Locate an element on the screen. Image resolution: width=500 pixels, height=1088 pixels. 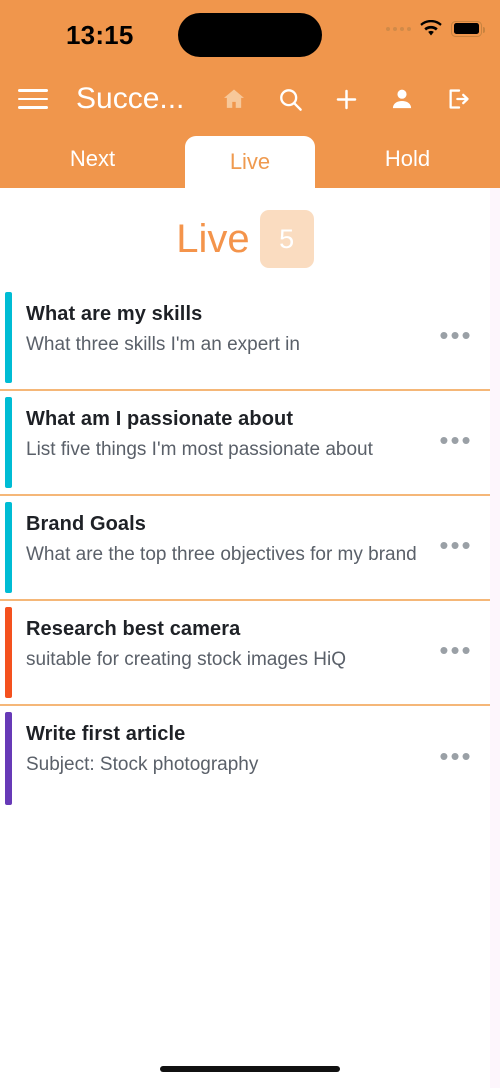
home-icon is located at coordinates (234, 99).